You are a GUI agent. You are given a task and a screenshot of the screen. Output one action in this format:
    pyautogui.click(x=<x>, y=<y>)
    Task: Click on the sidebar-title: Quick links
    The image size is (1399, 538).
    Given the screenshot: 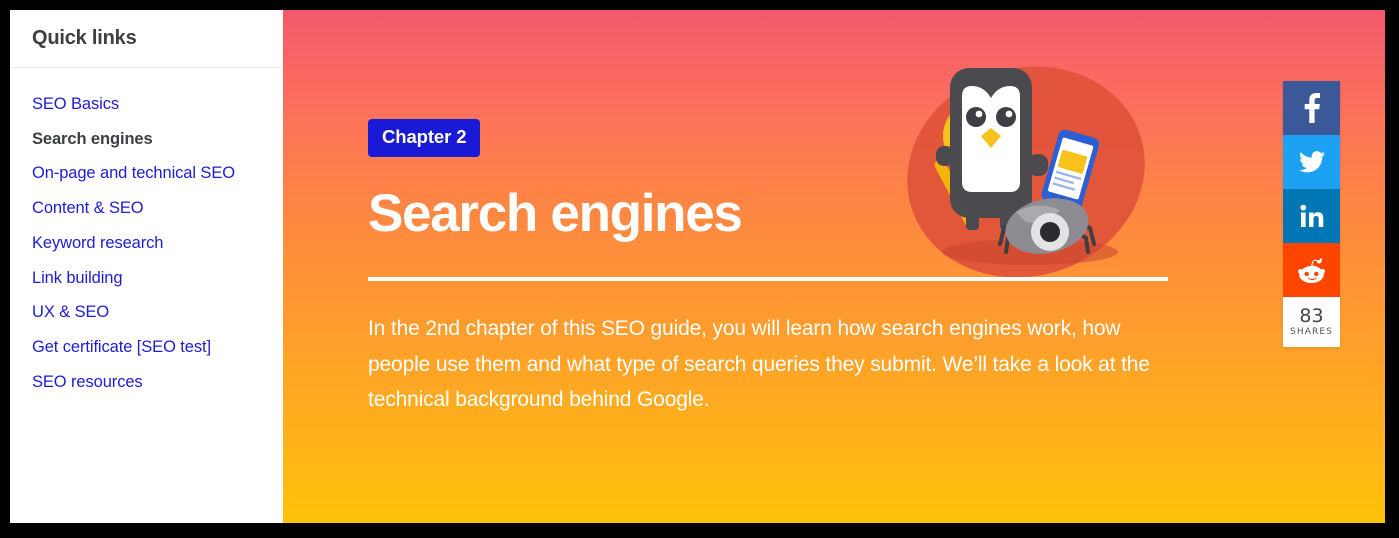 What is the action you would take?
    pyautogui.click(x=84, y=38)
    